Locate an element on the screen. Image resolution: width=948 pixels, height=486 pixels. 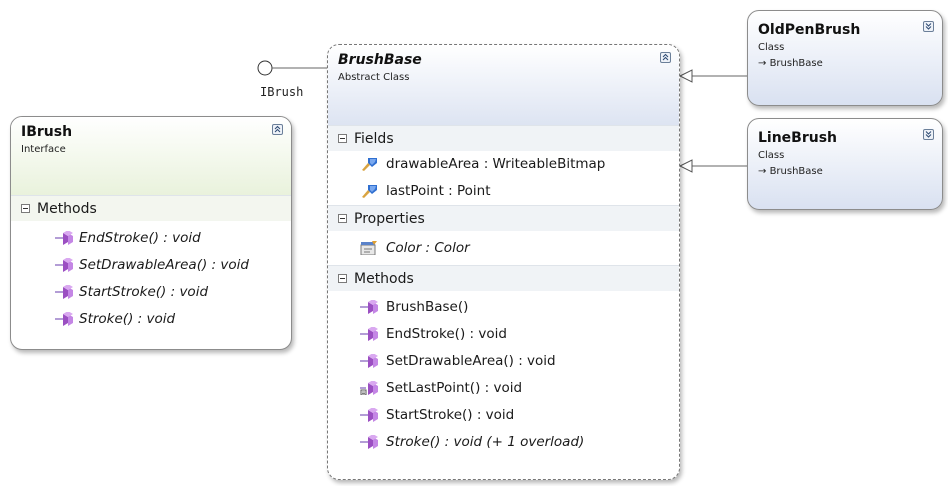
oldpenbrush-stereotype: Class is located at coordinates (771, 47).